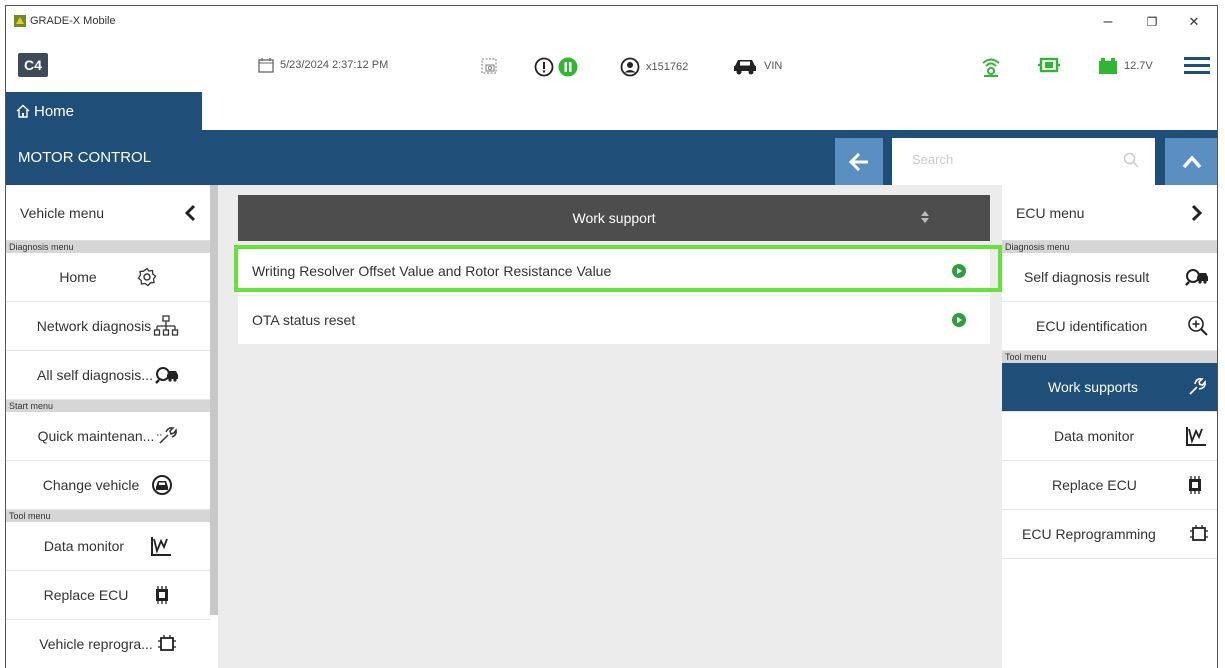 This screenshot has height=668, width=1225. Describe the element at coordinates (544, 67) in the screenshot. I see `alert-icon` at that location.